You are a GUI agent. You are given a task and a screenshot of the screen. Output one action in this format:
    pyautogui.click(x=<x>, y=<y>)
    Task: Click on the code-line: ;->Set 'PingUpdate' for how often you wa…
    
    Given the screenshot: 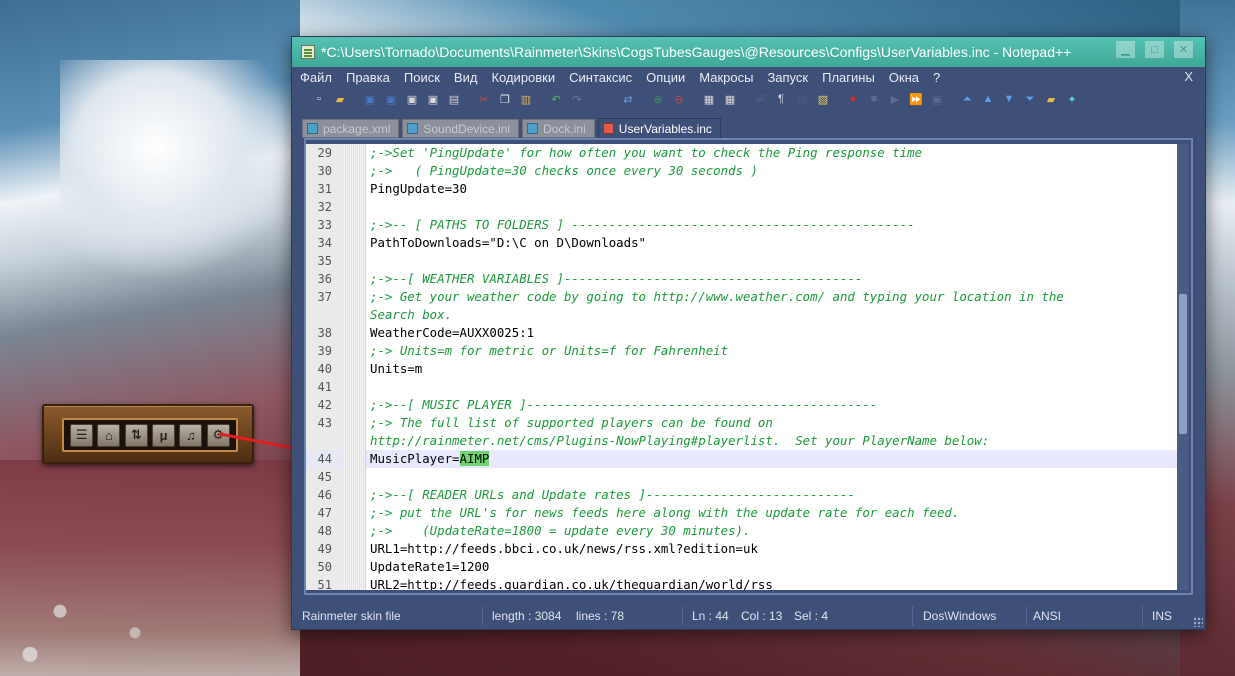 What is the action you would take?
    pyautogui.click(x=773, y=153)
    